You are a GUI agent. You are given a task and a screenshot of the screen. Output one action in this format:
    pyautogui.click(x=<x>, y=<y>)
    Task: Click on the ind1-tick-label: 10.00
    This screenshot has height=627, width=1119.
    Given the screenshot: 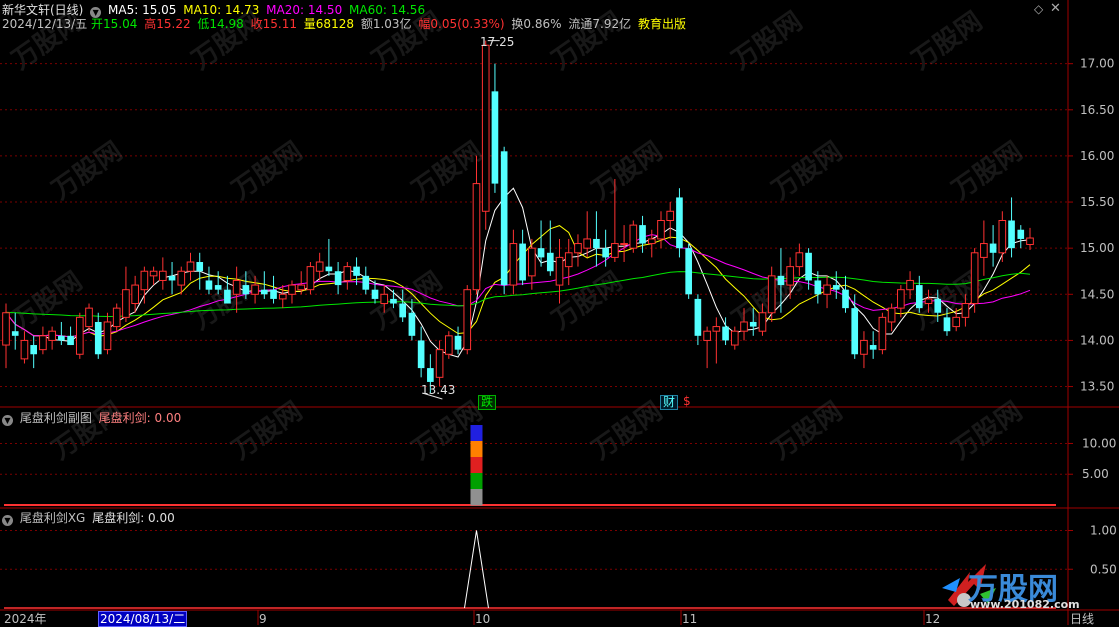 What is the action you would take?
    pyautogui.click(x=1099, y=443)
    